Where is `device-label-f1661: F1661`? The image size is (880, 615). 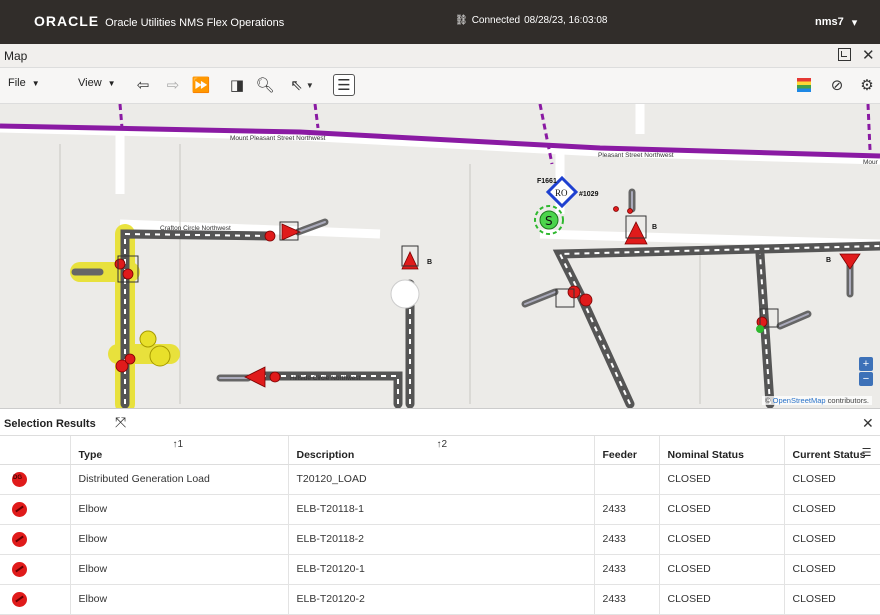 device-label-f1661: F1661 is located at coordinates (547, 181).